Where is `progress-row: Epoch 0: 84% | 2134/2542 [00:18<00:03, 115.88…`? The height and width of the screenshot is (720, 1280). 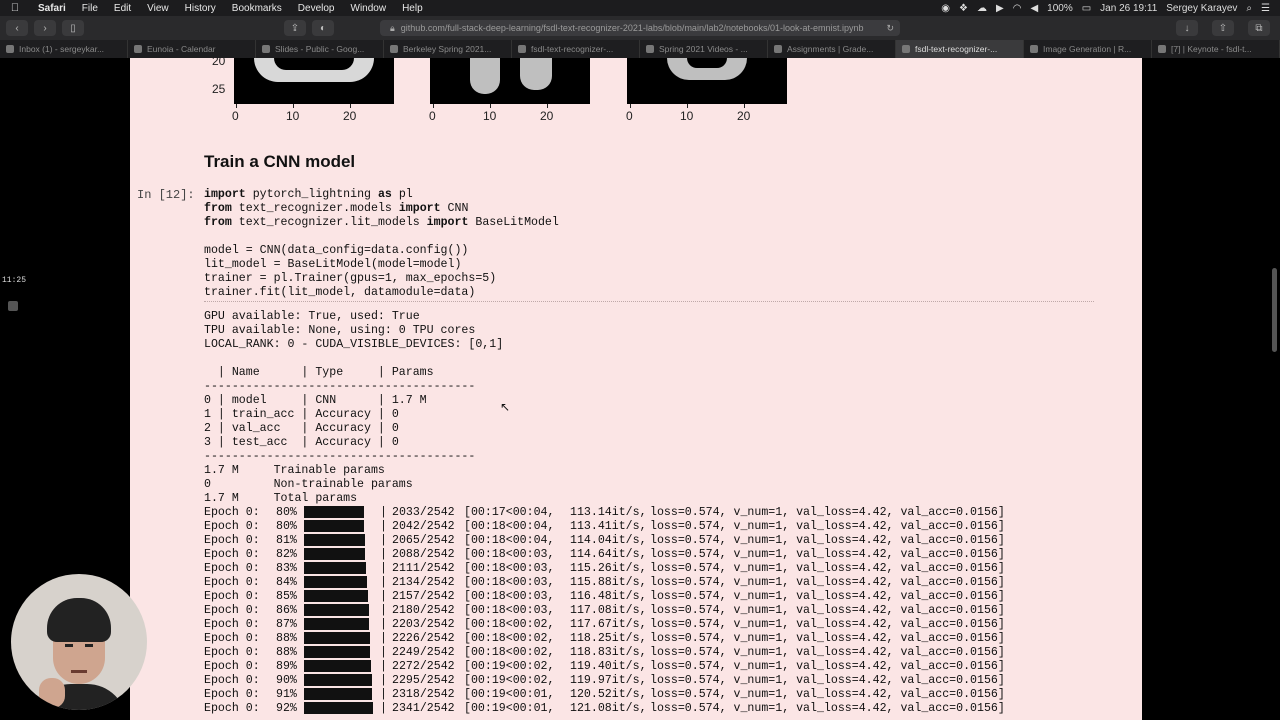
progress-row: Epoch 0: 84% | 2134/2542 [00:18<00:03, 115.88… is located at coordinates (644, 583).